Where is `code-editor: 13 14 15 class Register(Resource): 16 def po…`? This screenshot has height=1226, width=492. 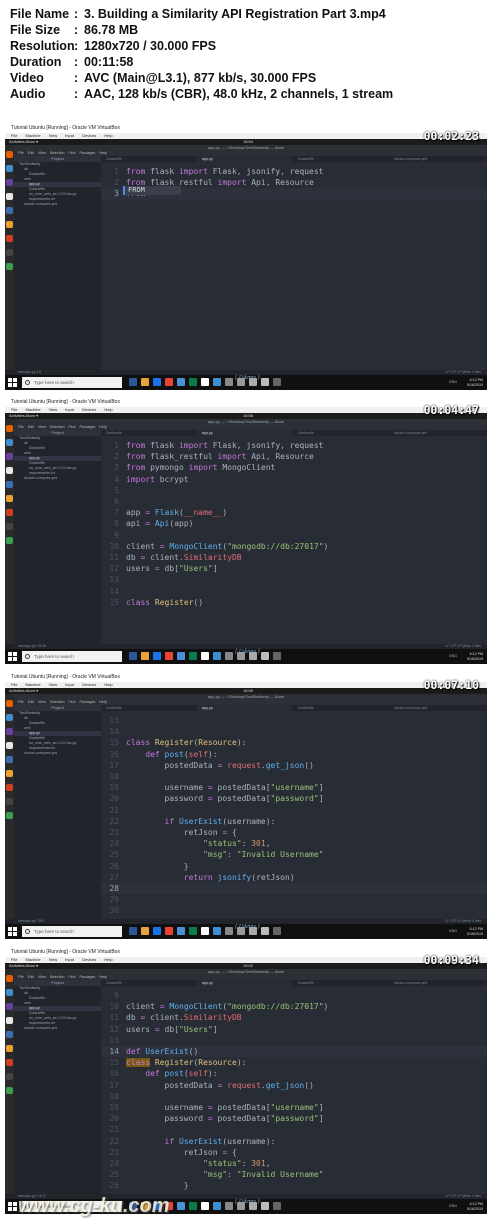
code-editor: 13 14 15 class Register(Resource): 16 def po… is located at coordinates (294, 815).